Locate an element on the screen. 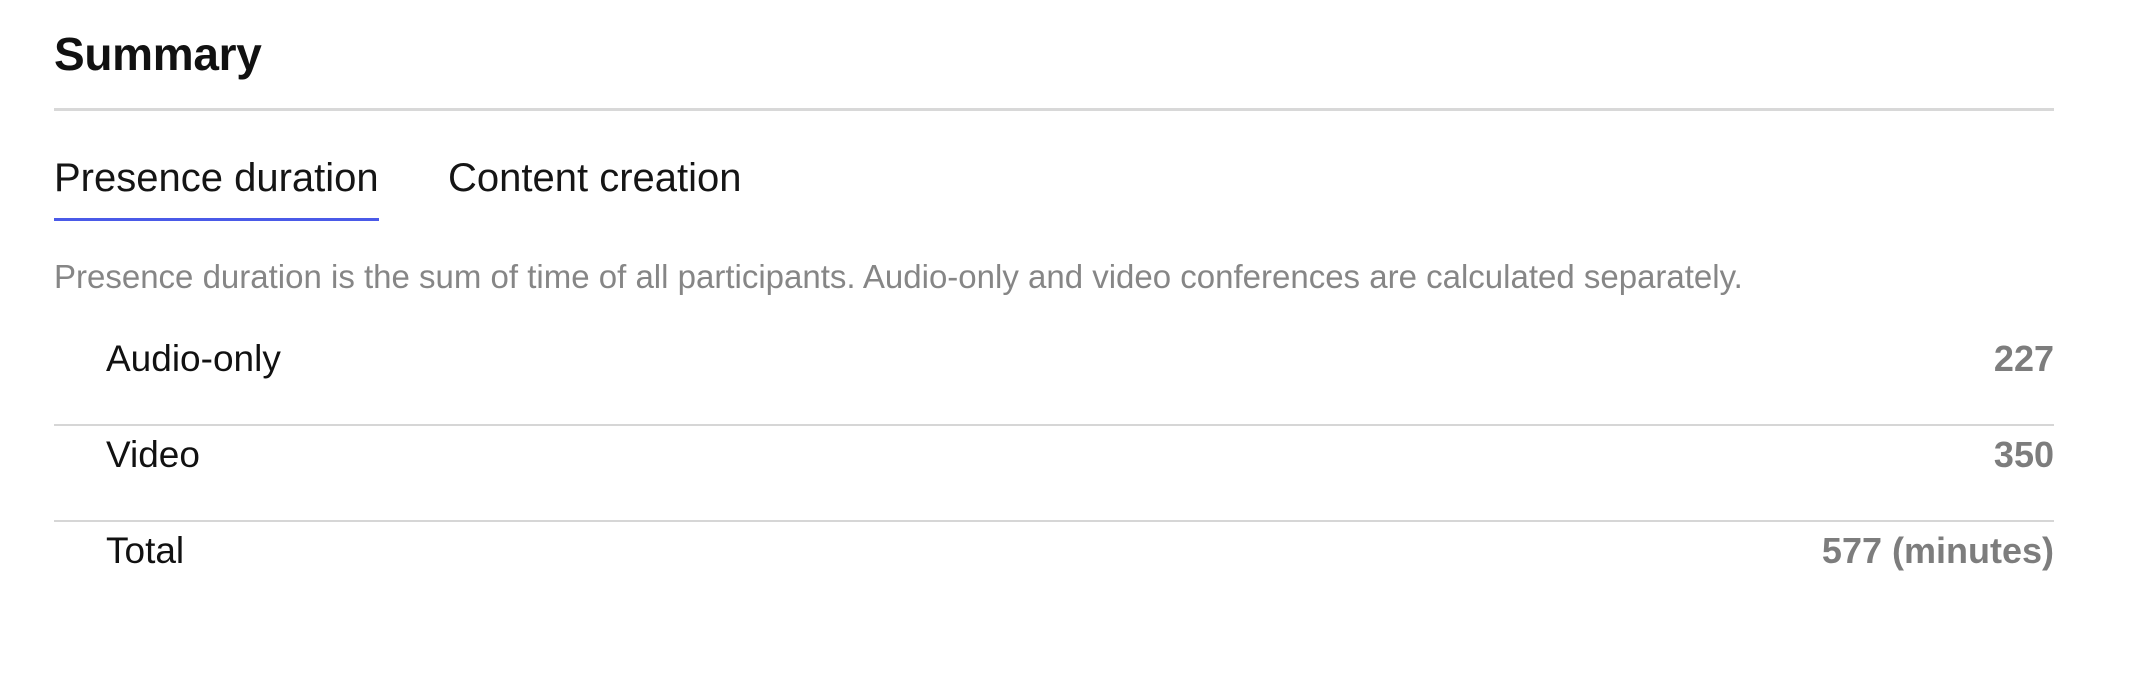  list-item-video: Video 350 is located at coordinates (1054, 474).